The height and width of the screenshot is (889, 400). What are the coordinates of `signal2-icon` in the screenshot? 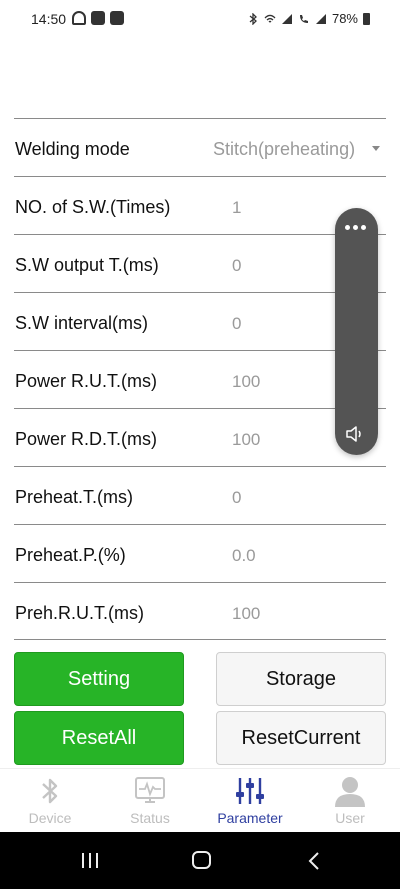 It's located at (320, 18).